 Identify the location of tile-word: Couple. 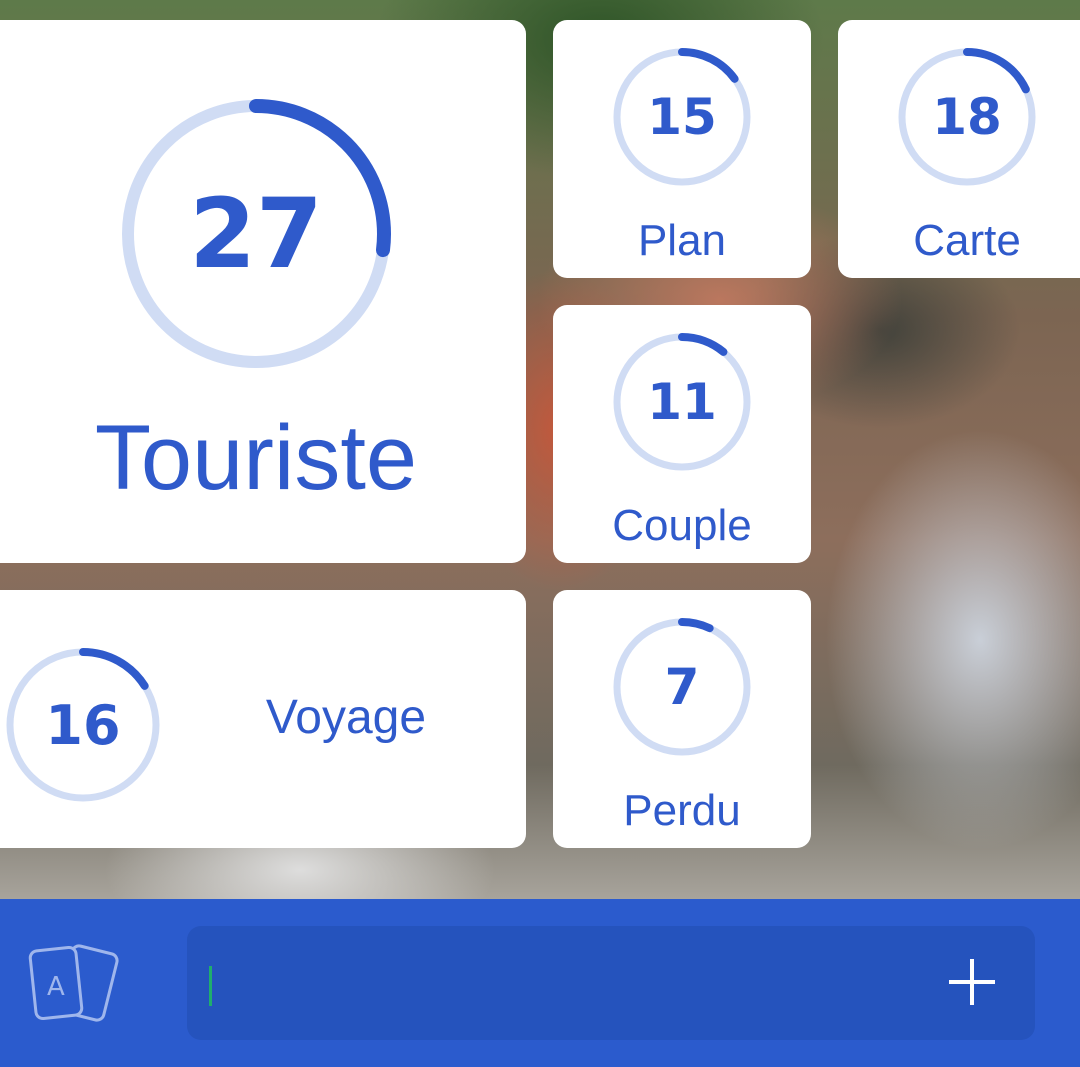
(682, 525).